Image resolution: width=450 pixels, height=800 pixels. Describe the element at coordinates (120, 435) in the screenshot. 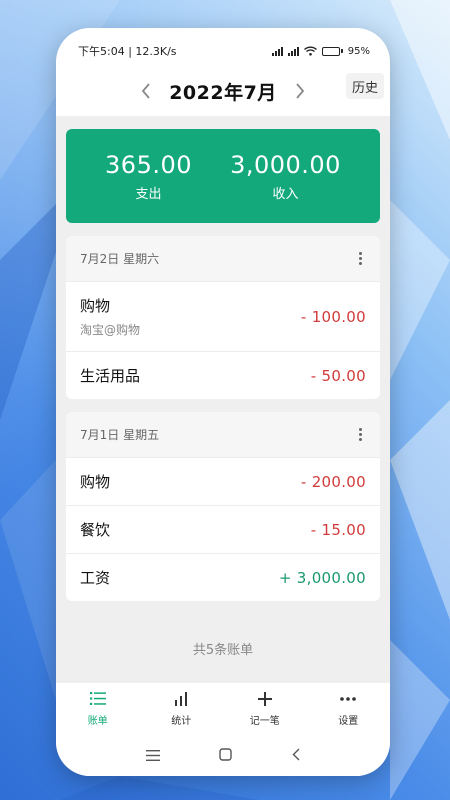

I see `day-date: 7月1日 星期五` at that location.